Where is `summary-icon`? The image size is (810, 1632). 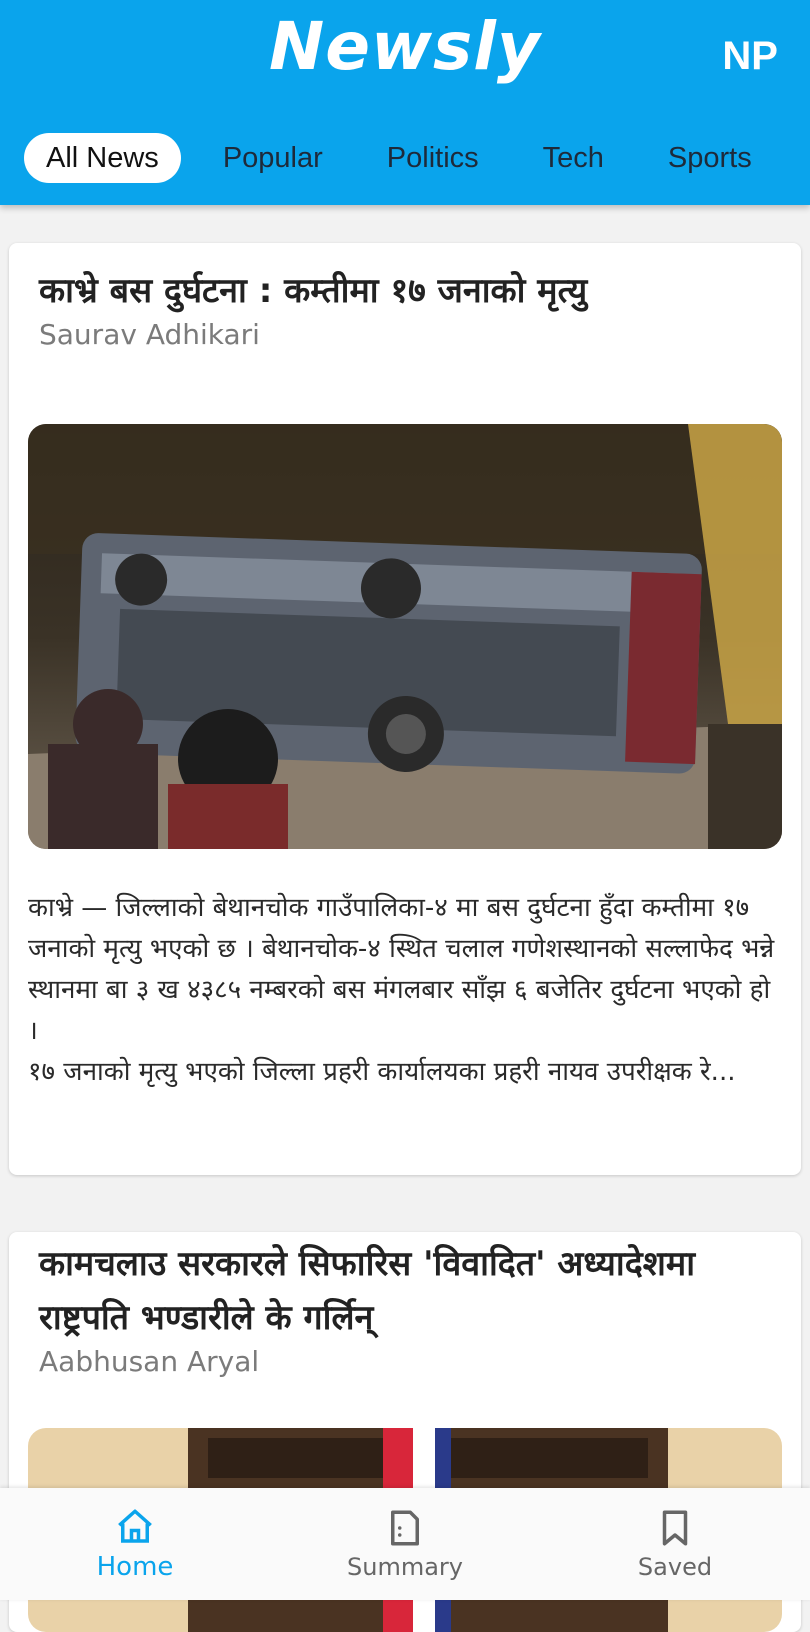
summary-icon is located at coordinates (405, 1528).